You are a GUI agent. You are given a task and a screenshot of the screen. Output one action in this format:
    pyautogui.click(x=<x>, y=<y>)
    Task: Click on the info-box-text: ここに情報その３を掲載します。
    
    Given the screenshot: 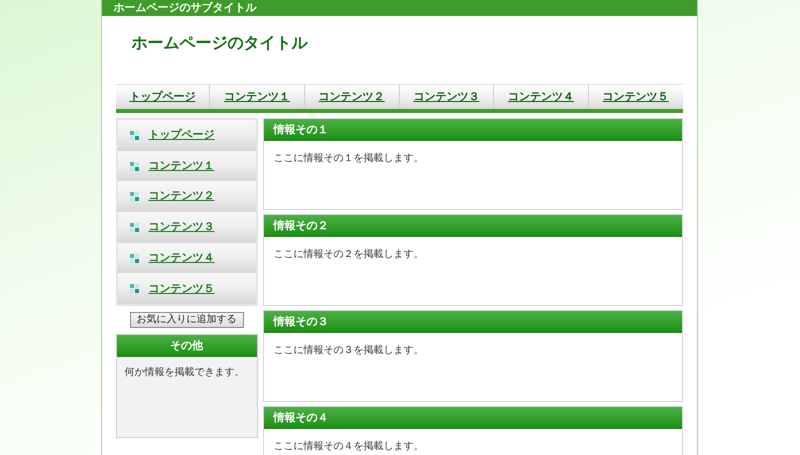 What is the action you would take?
    pyautogui.click(x=348, y=351)
    